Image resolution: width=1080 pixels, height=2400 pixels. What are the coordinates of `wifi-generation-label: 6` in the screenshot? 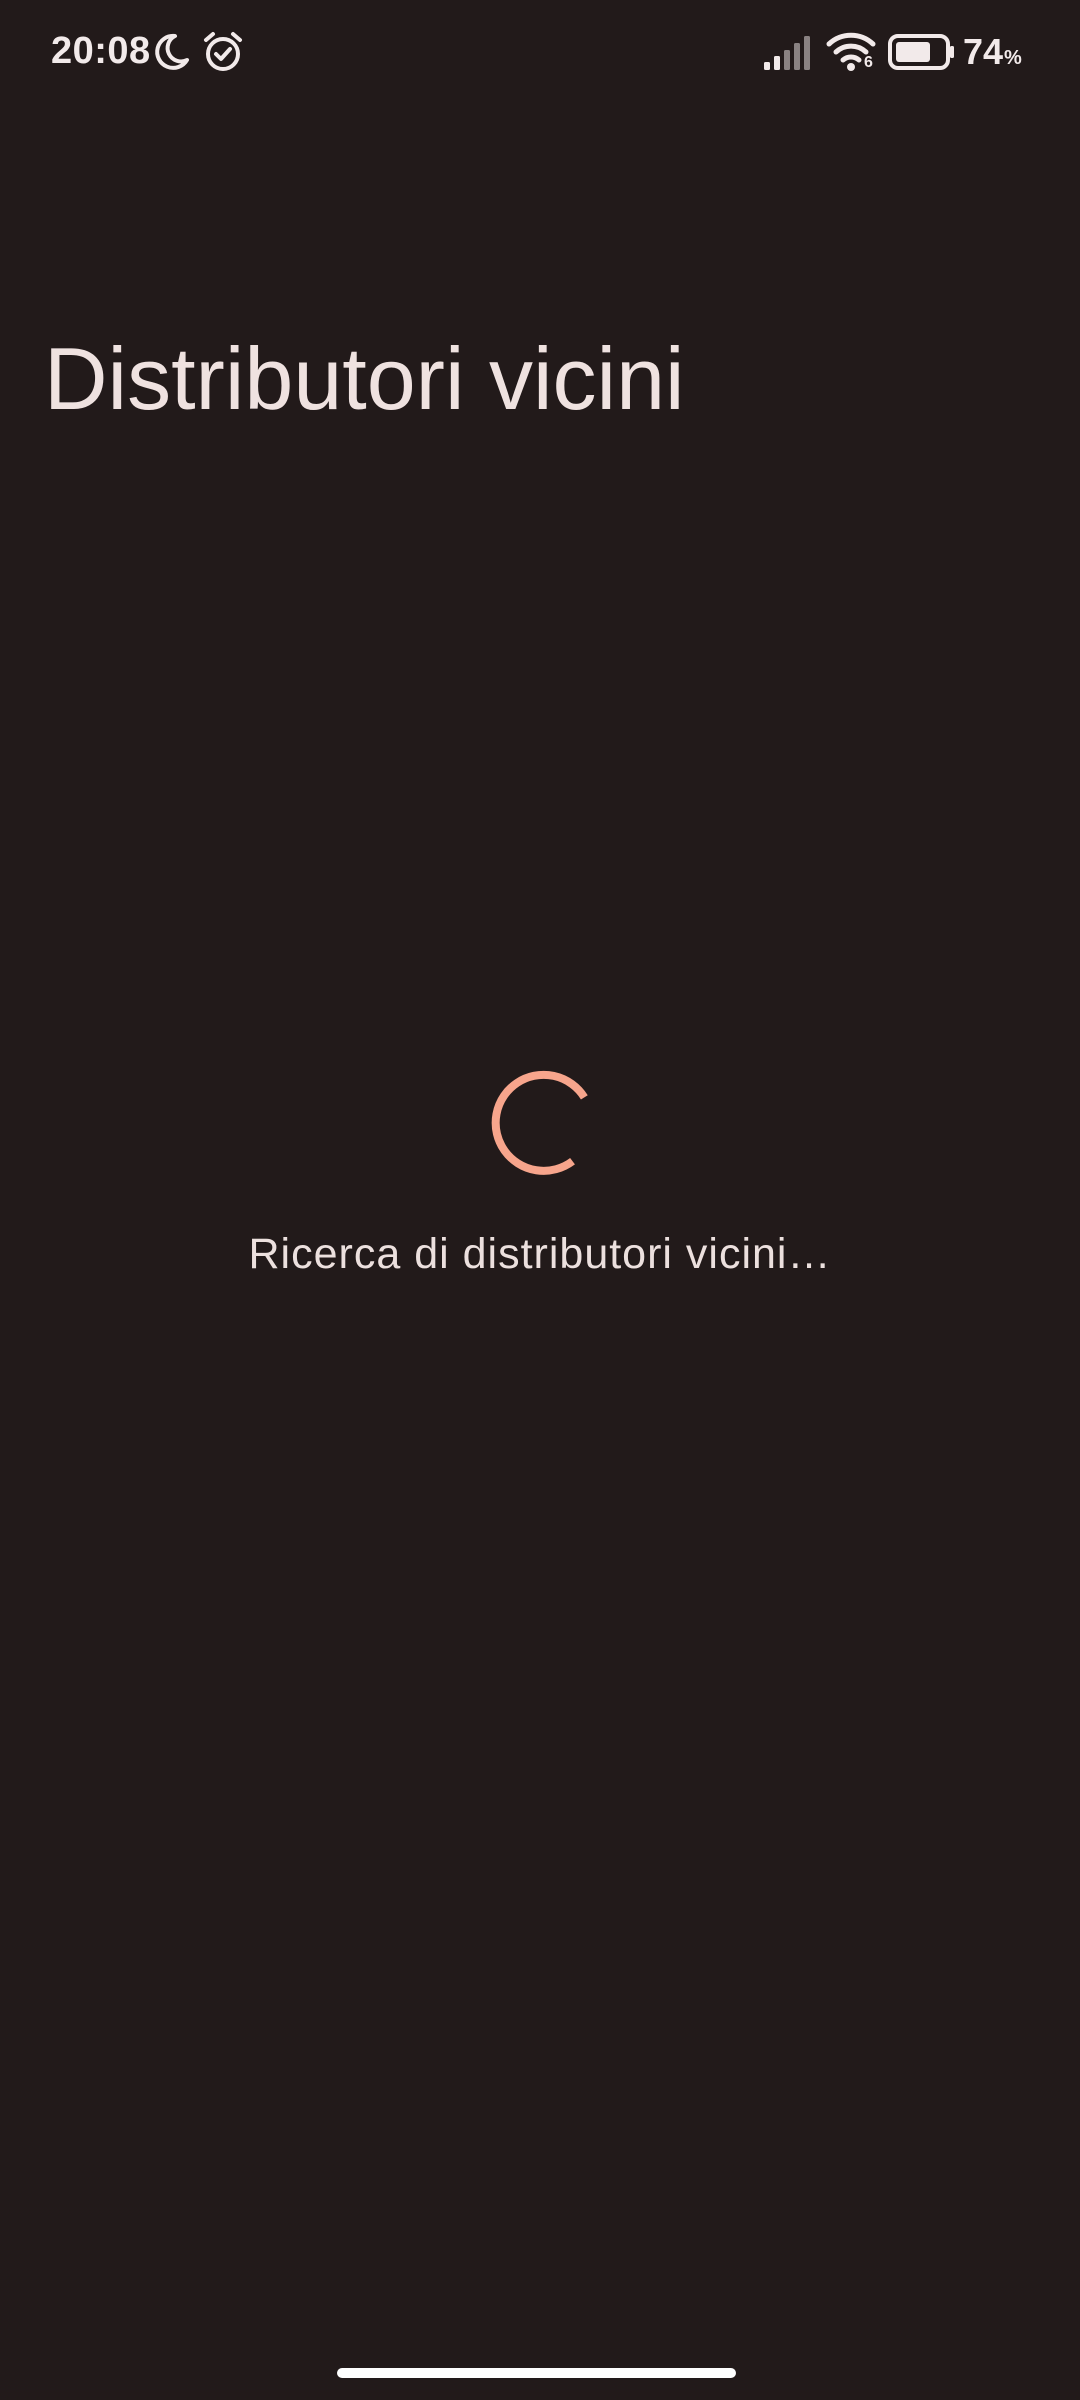 It's located at (868, 62).